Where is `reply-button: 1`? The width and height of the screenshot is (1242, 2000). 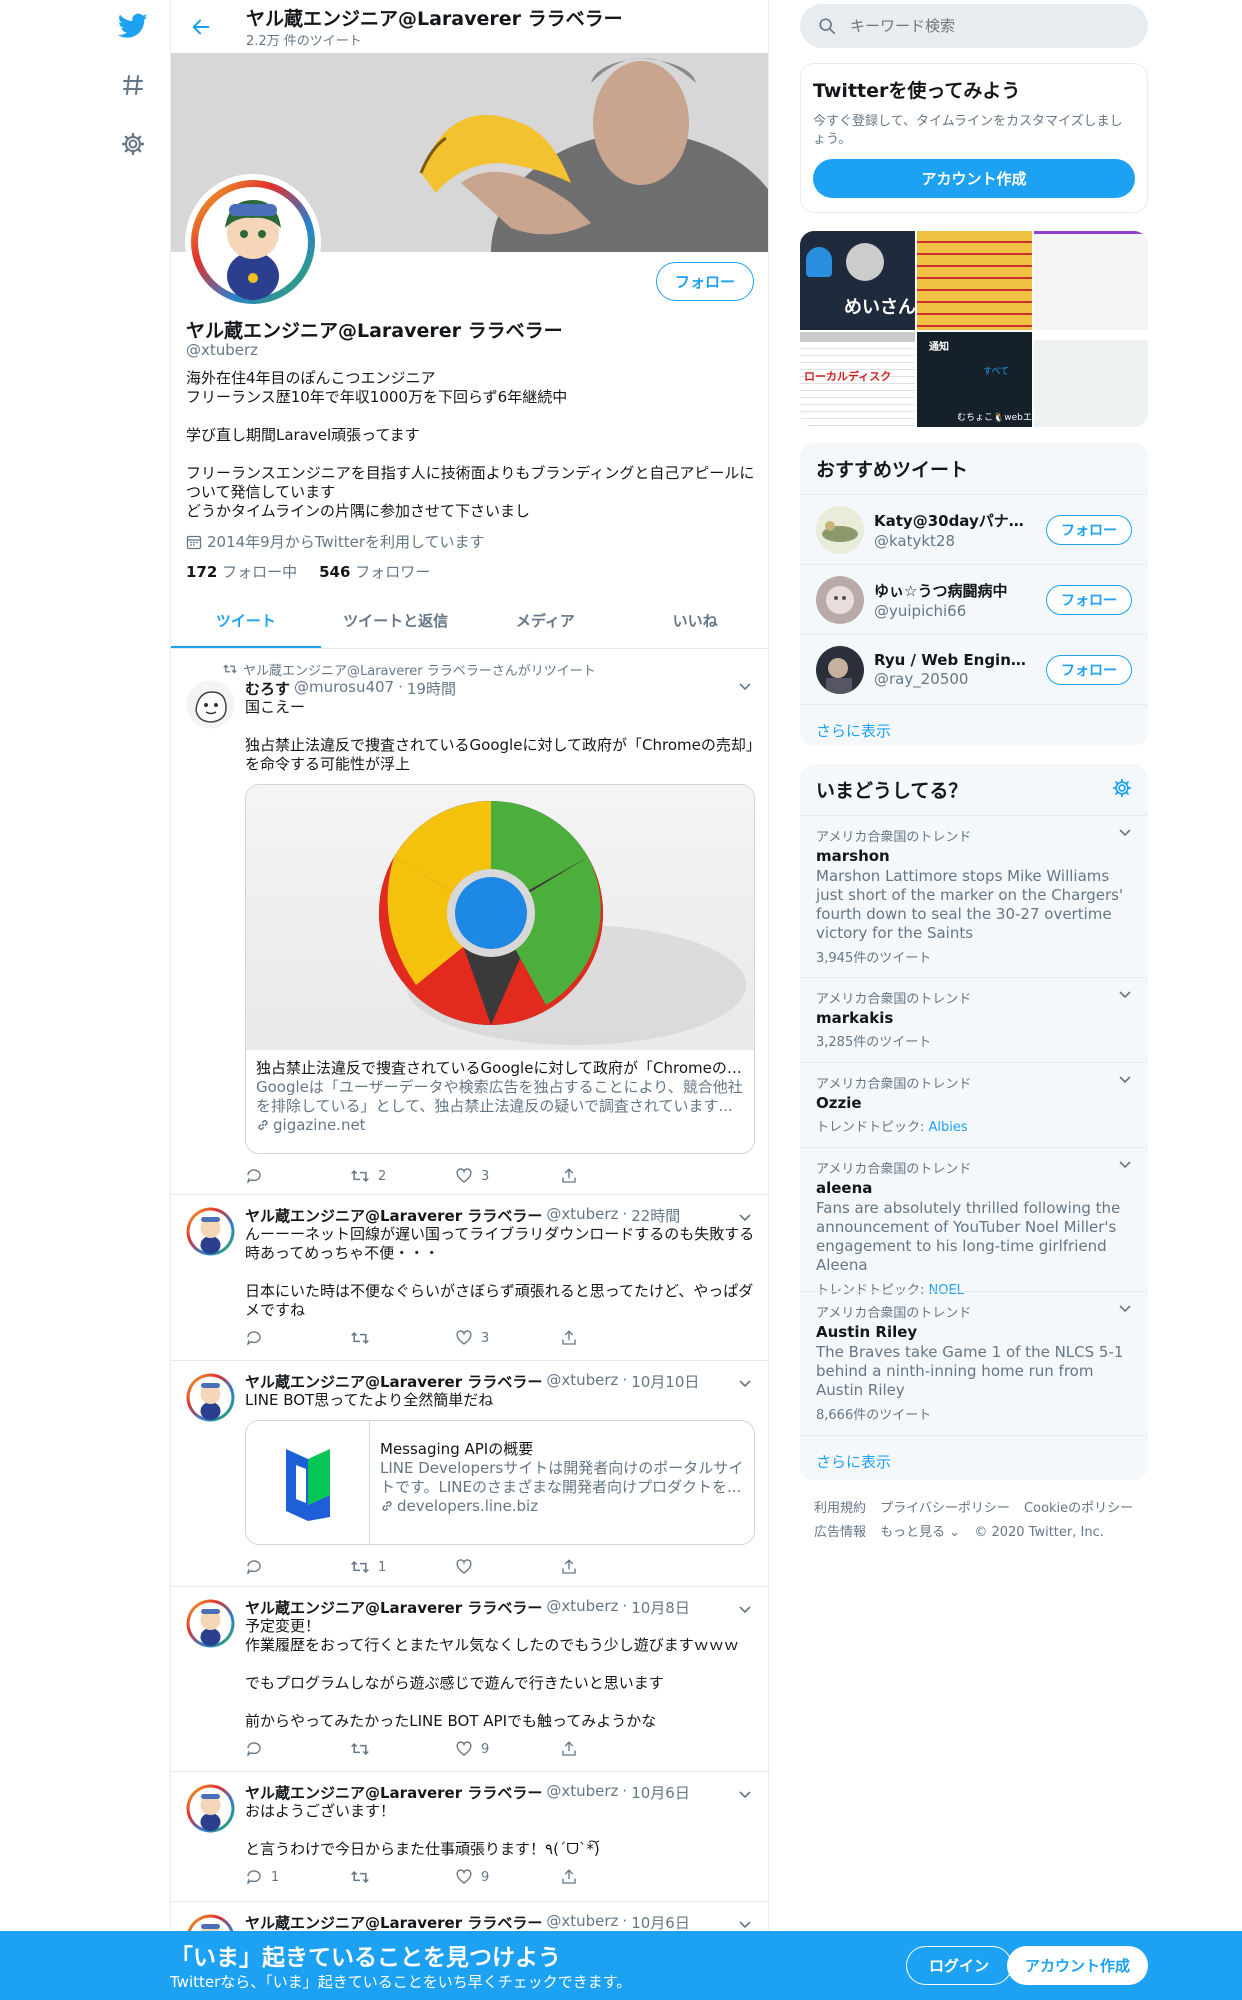 reply-button: 1 is located at coordinates (297, 1877).